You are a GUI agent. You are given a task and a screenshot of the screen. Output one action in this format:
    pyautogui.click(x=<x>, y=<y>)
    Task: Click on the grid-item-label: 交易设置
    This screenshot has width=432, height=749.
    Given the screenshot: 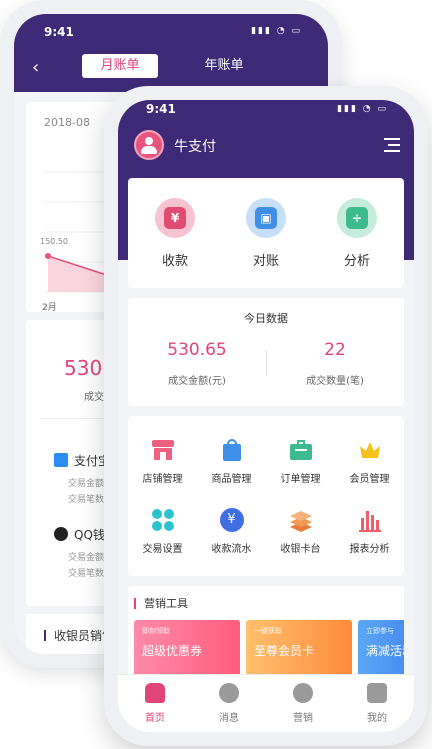 What is the action you would take?
    pyautogui.click(x=162, y=549)
    